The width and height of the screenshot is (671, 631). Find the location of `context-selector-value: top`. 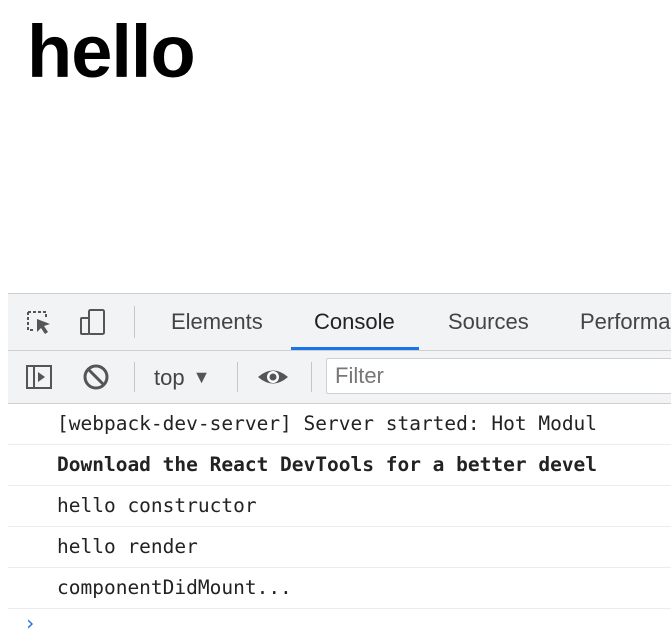

context-selector-value: top is located at coordinates (169, 377).